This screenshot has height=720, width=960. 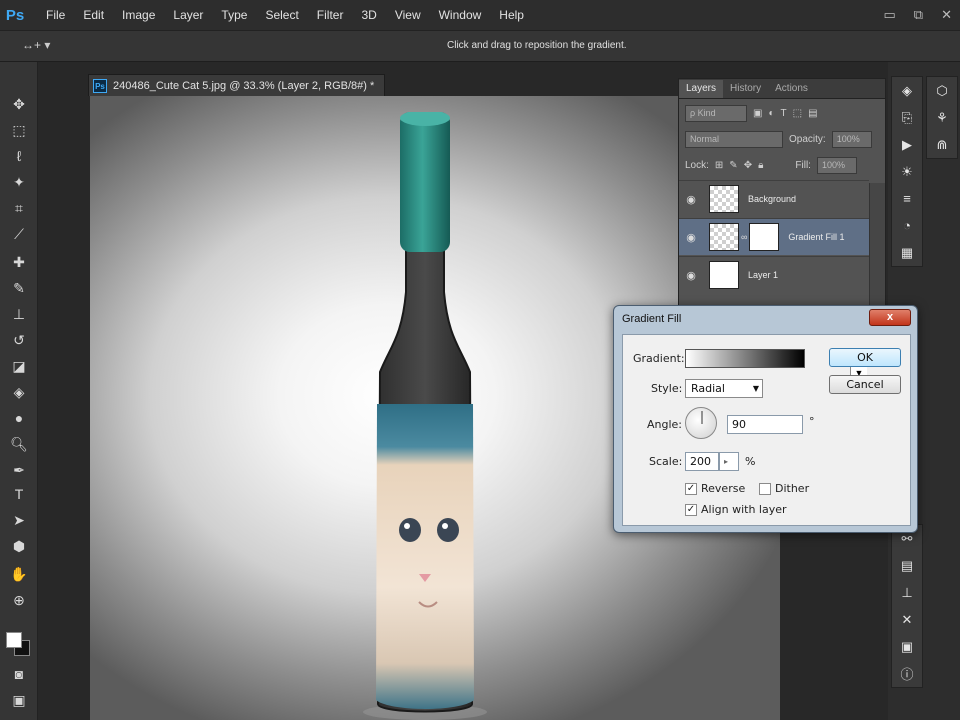 What do you see at coordinates (19, 700) in the screenshot?
I see `screen-mode-icon: ▣` at bounding box center [19, 700].